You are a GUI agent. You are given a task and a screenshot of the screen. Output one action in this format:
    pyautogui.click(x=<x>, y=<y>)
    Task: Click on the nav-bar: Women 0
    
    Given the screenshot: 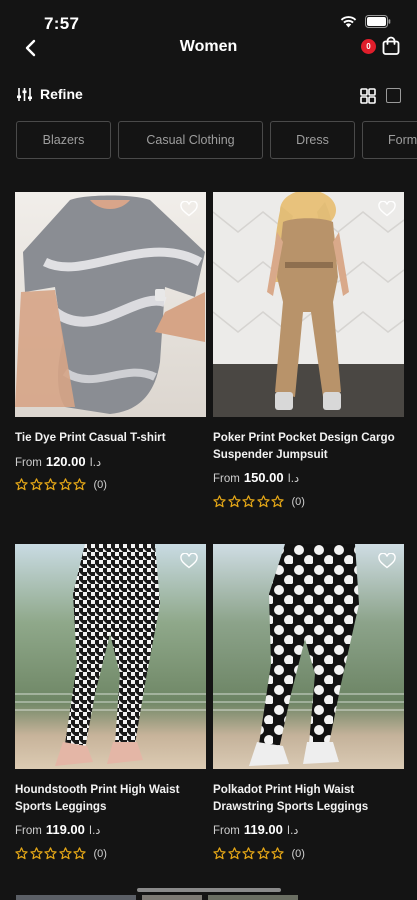 What is the action you would take?
    pyautogui.click(x=208, y=48)
    